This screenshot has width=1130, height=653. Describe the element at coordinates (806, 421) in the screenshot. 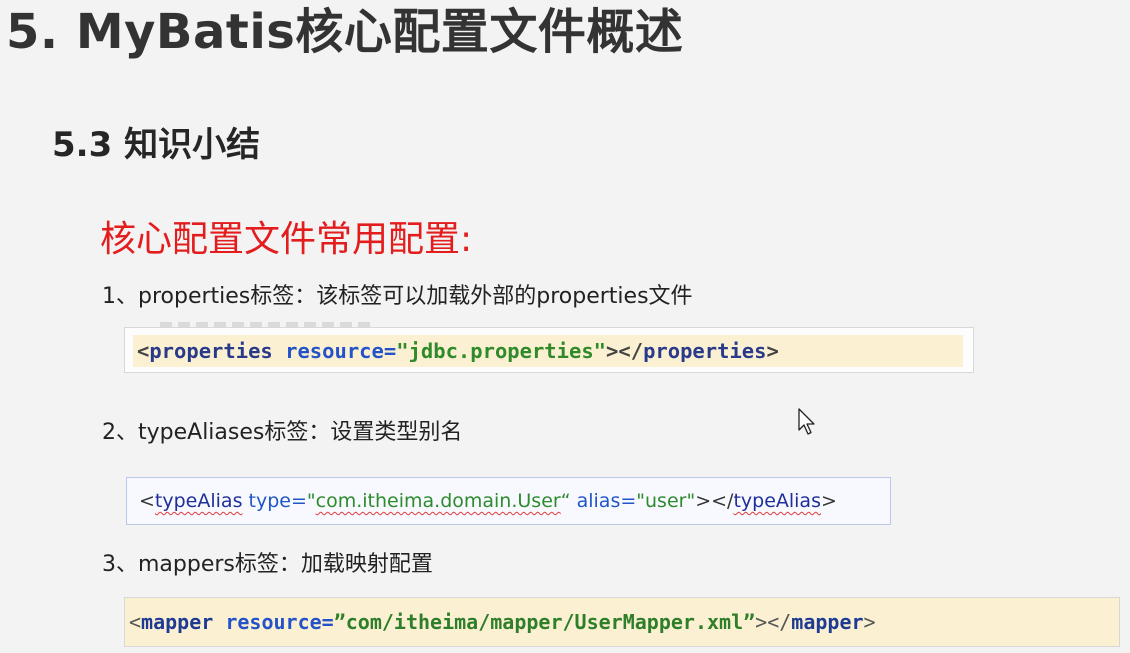

I see `mouse-cursor-icon` at that location.